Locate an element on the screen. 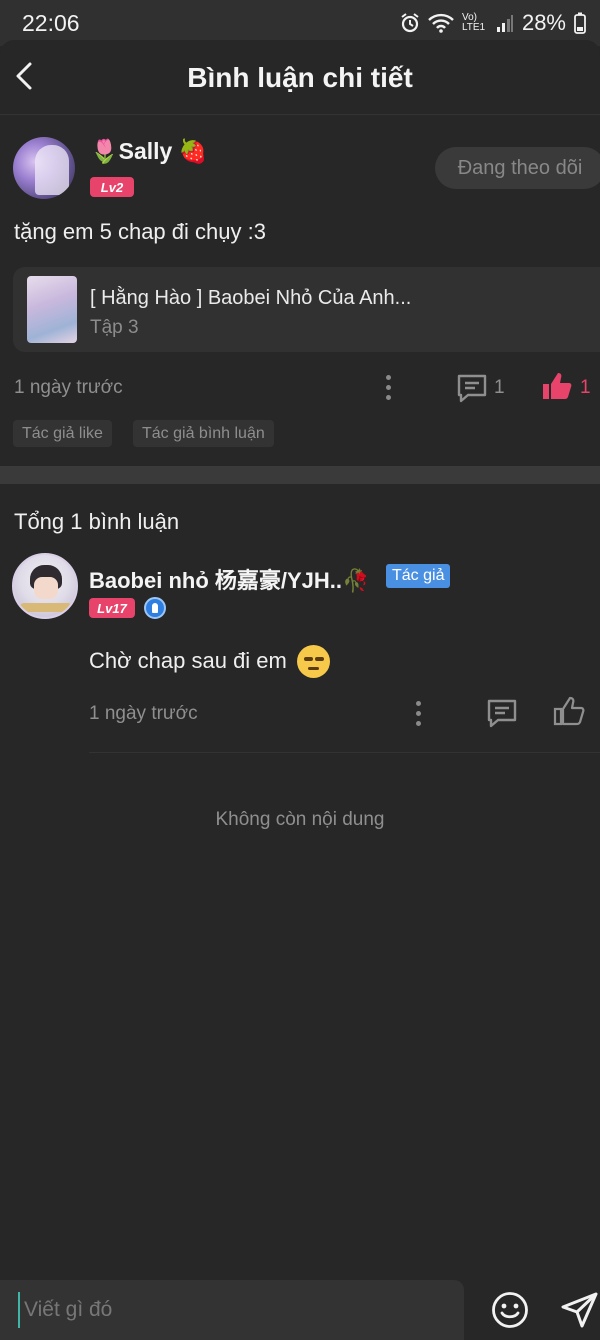 The image size is (600, 1340). relieved-face-emoji-icon is located at coordinates (313, 661).